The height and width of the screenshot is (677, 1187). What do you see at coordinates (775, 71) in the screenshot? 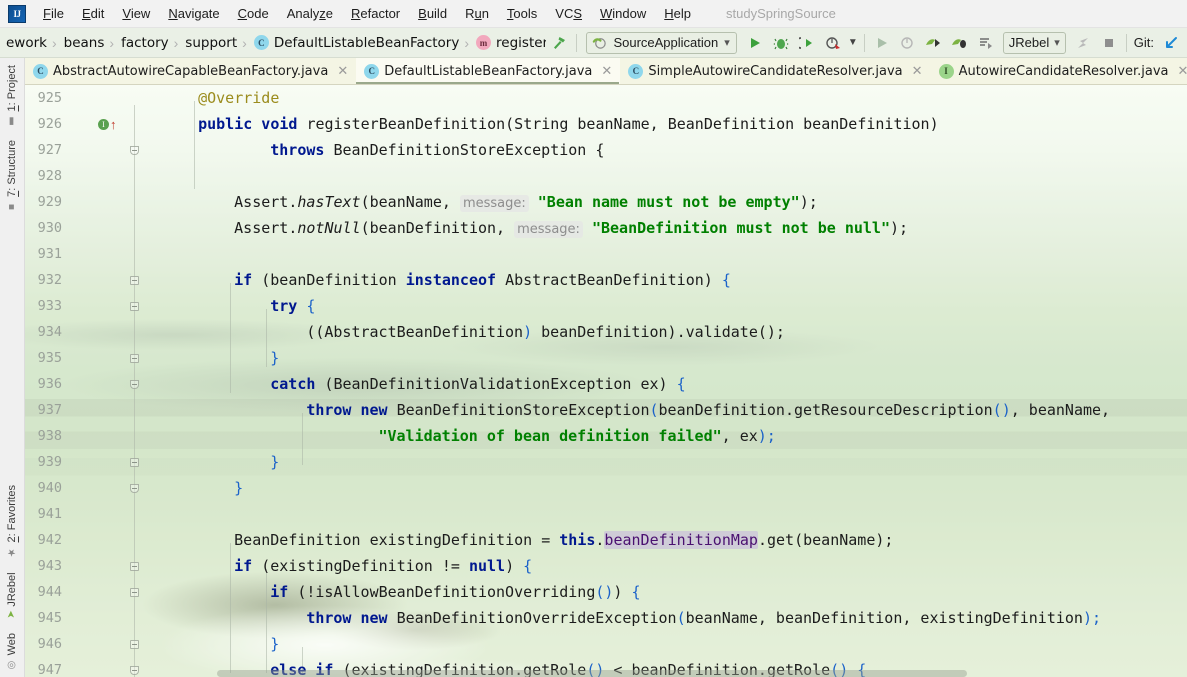
I see `editor-tab-simpleautowirecandidateresolver: C SimpleAutowireCandidateResolver.java ✕` at bounding box center [775, 71].